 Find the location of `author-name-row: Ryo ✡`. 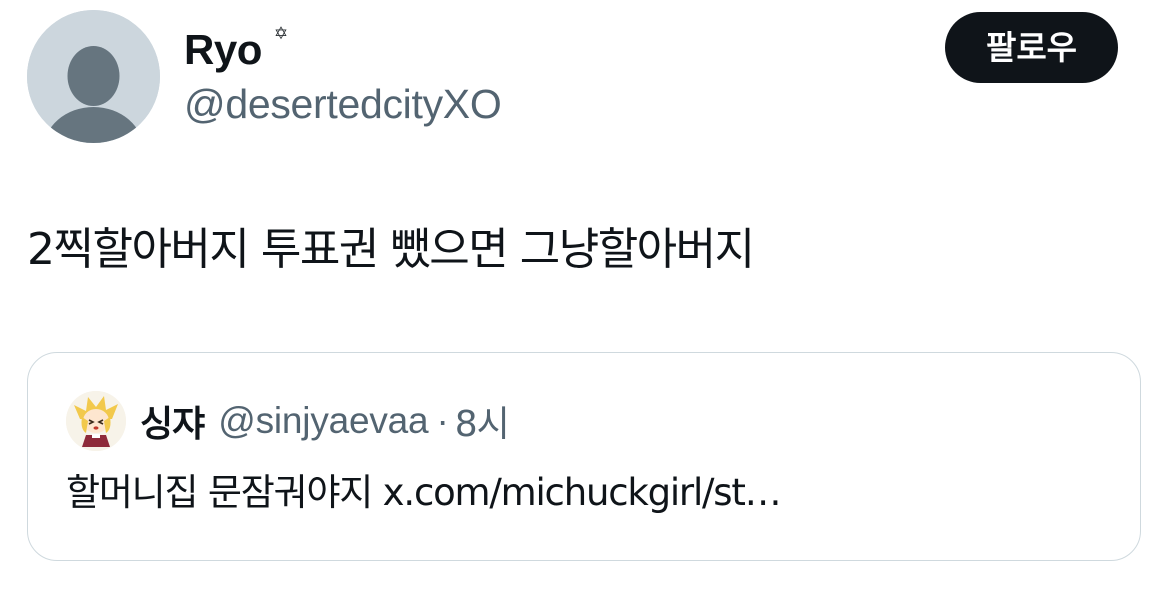

author-name-row: Ryo ✡ is located at coordinates (236, 50).